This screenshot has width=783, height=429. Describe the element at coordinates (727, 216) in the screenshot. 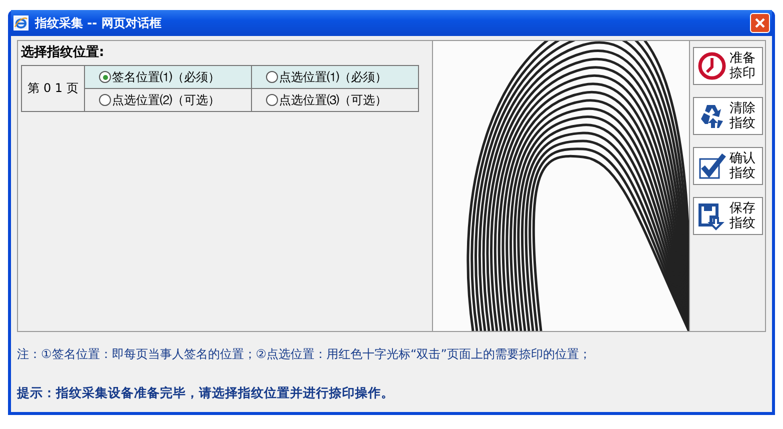

I see `toolbar-button: 保存指纹` at that location.